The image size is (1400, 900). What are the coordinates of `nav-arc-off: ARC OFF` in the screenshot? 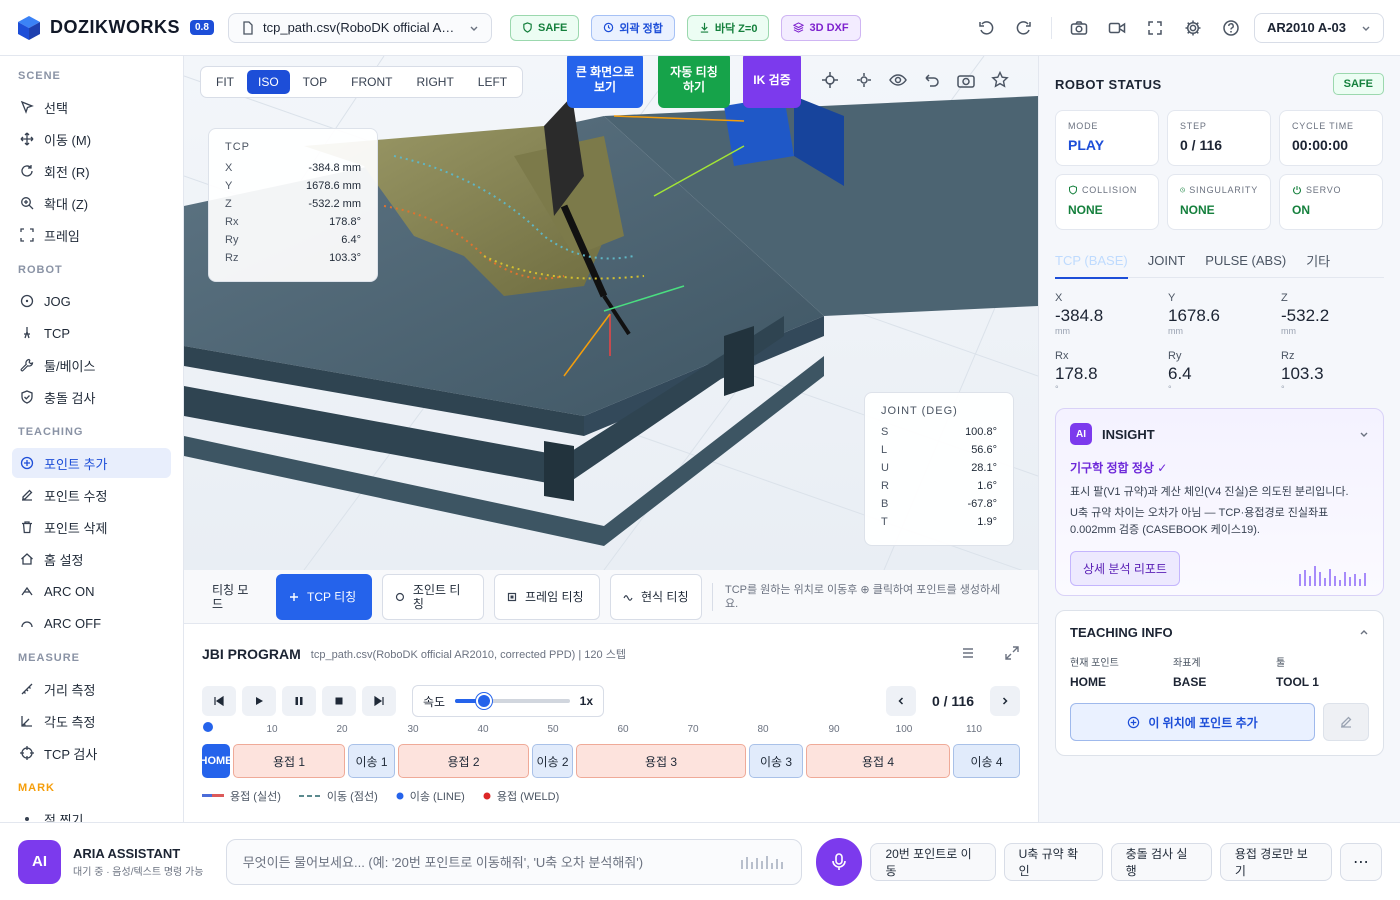 It's located at (91, 623).